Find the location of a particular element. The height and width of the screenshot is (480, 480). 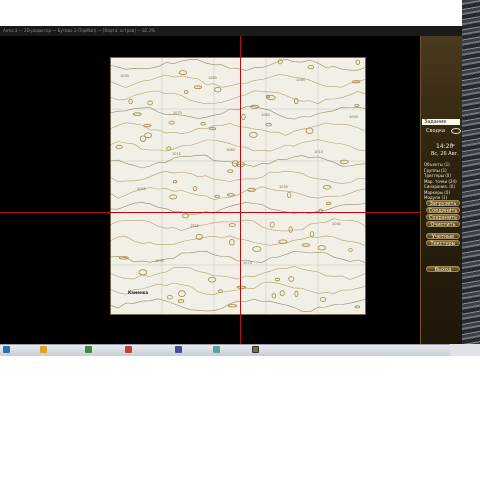

town-label: Каменка is located at coordinates (138, 292).